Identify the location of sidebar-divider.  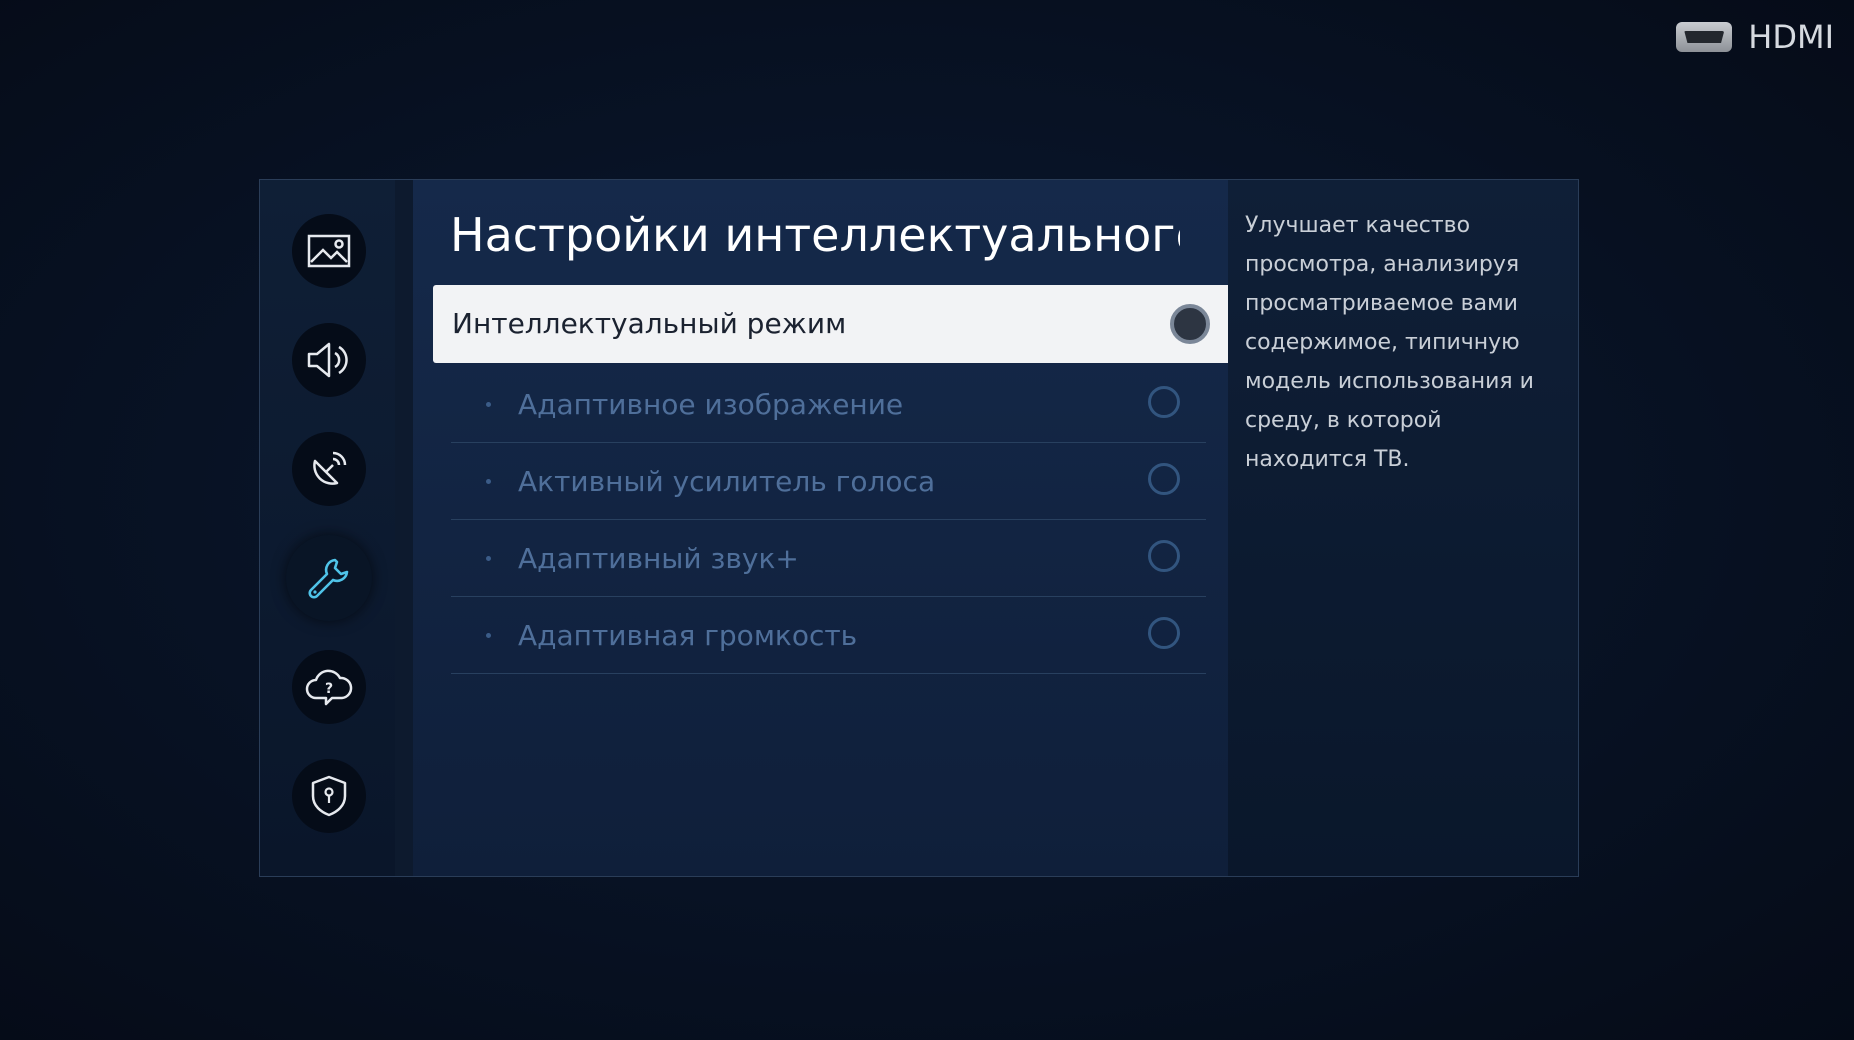
(404, 528).